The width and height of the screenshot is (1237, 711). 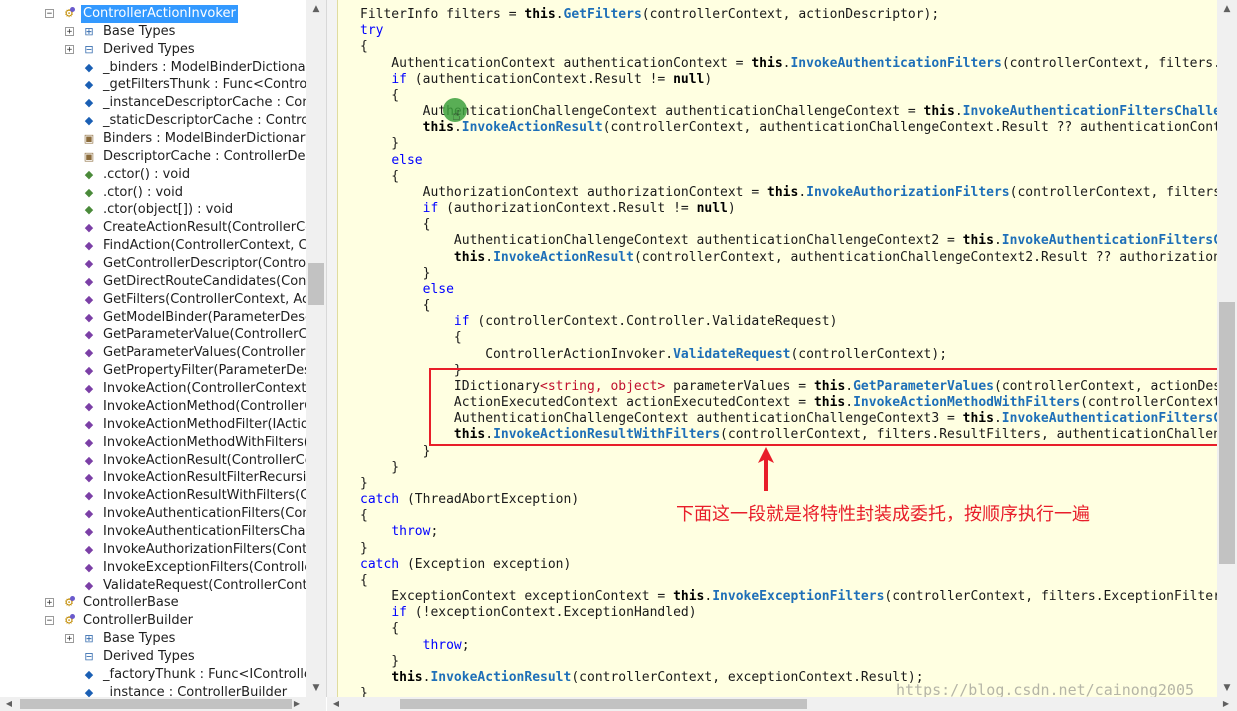 What do you see at coordinates (153, 50) in the screenshot?
I see `tree-item: + ⊟ Derived Types` at bounding box center [153, 50].